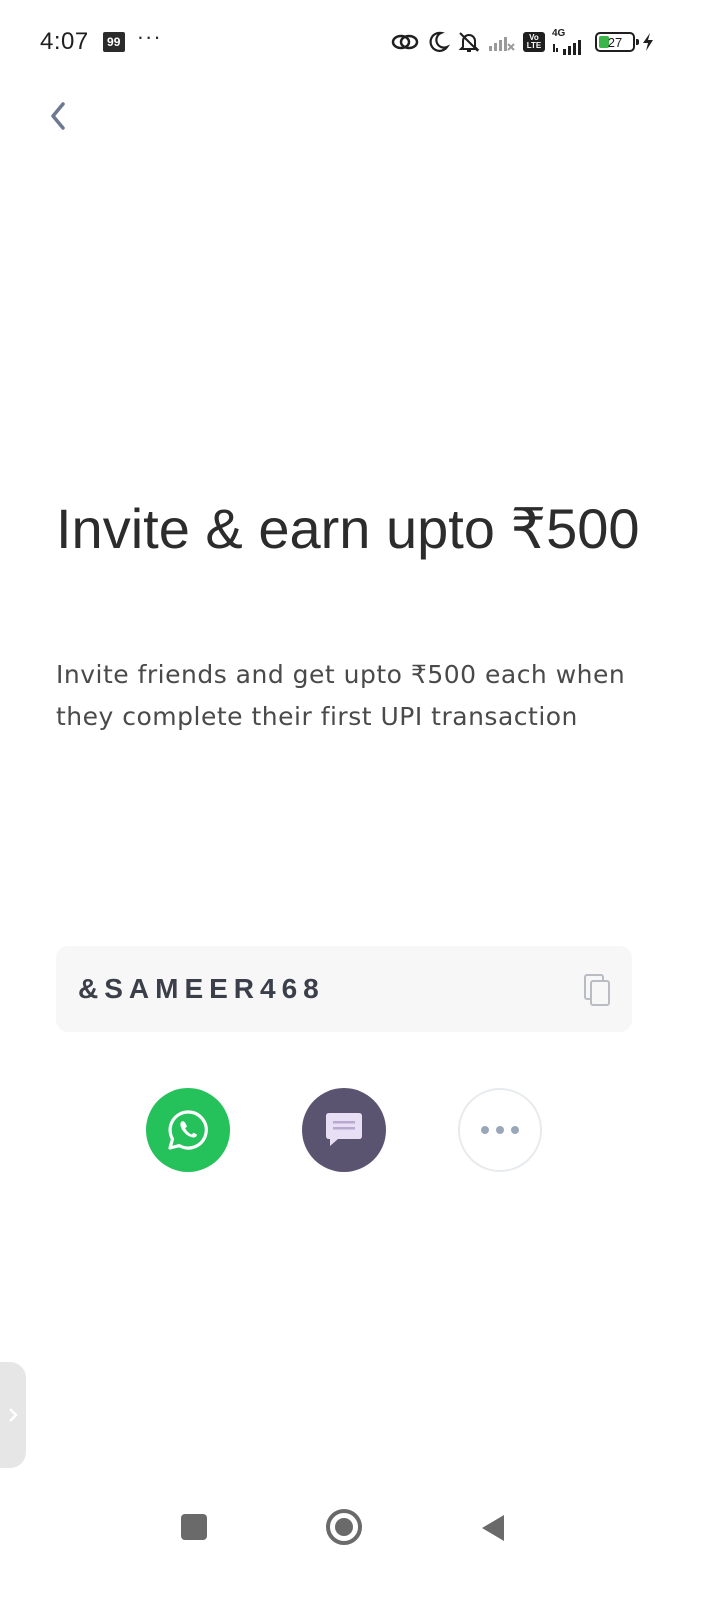 This screenshot has width=702, height=1600. What do you see at coordinates (570, 42) in the screenshot?
I see `signal-4g-icon: 4G` at bounding box center [570, 42].